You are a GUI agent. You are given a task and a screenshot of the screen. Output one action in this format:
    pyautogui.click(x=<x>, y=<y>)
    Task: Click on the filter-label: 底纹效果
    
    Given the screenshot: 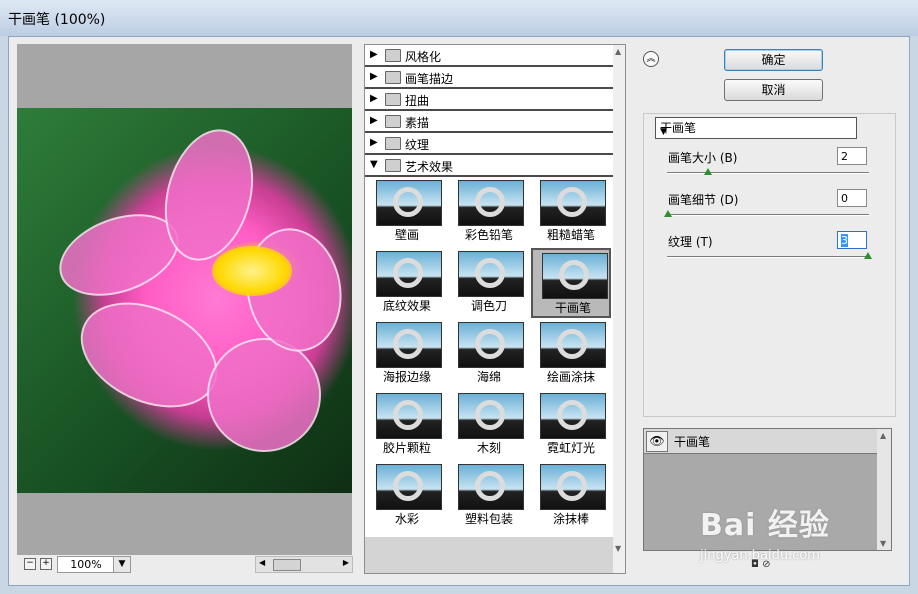 What is the action you would take?
    pyautogui.click(x=406, y=306)
    